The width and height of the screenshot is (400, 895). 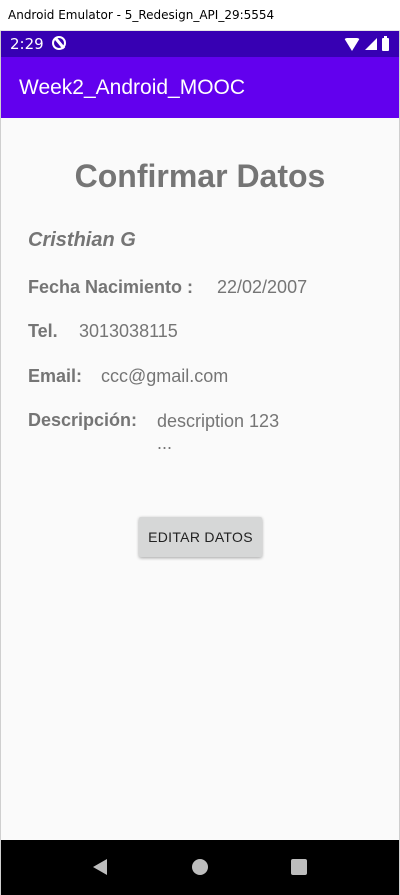 What do you see at coordinates (111, 287) in the screenshot?
I see `birthdate-label: Fecha Nacimiento :` at bounding box center [111, 287].